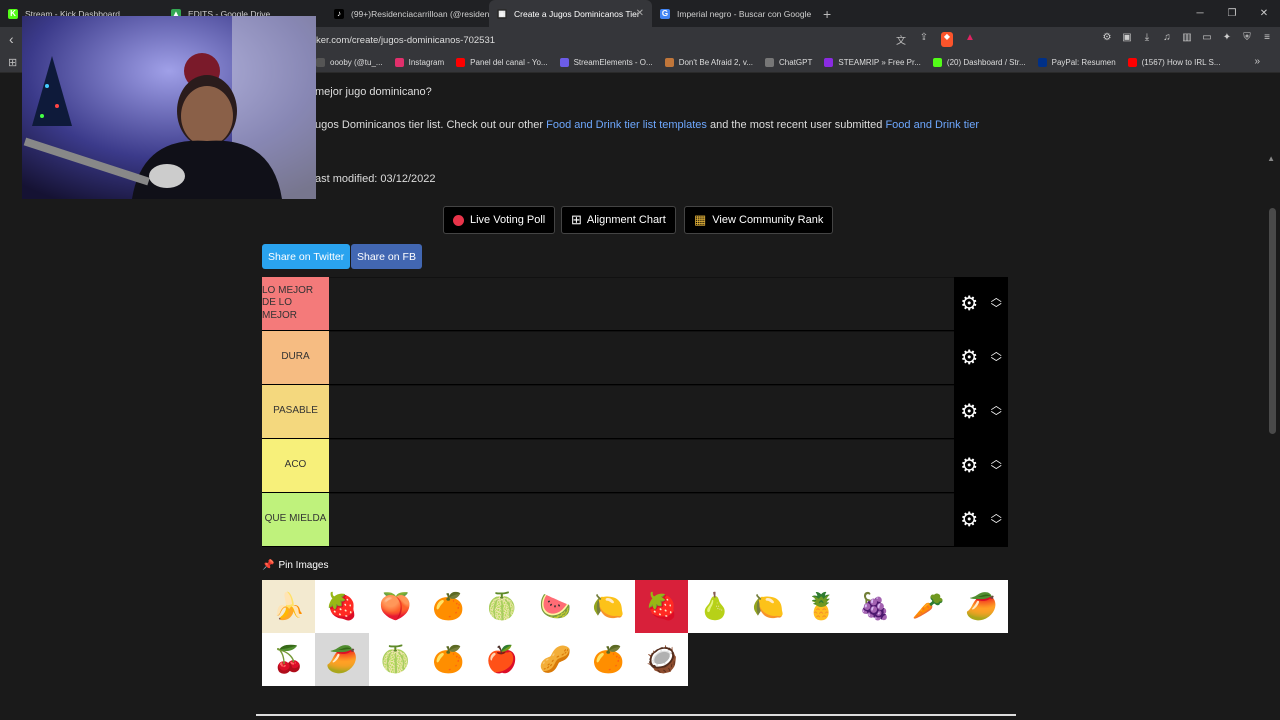  I want to click on fruit-image-grapefruit: 🍊, so click(608, 659).